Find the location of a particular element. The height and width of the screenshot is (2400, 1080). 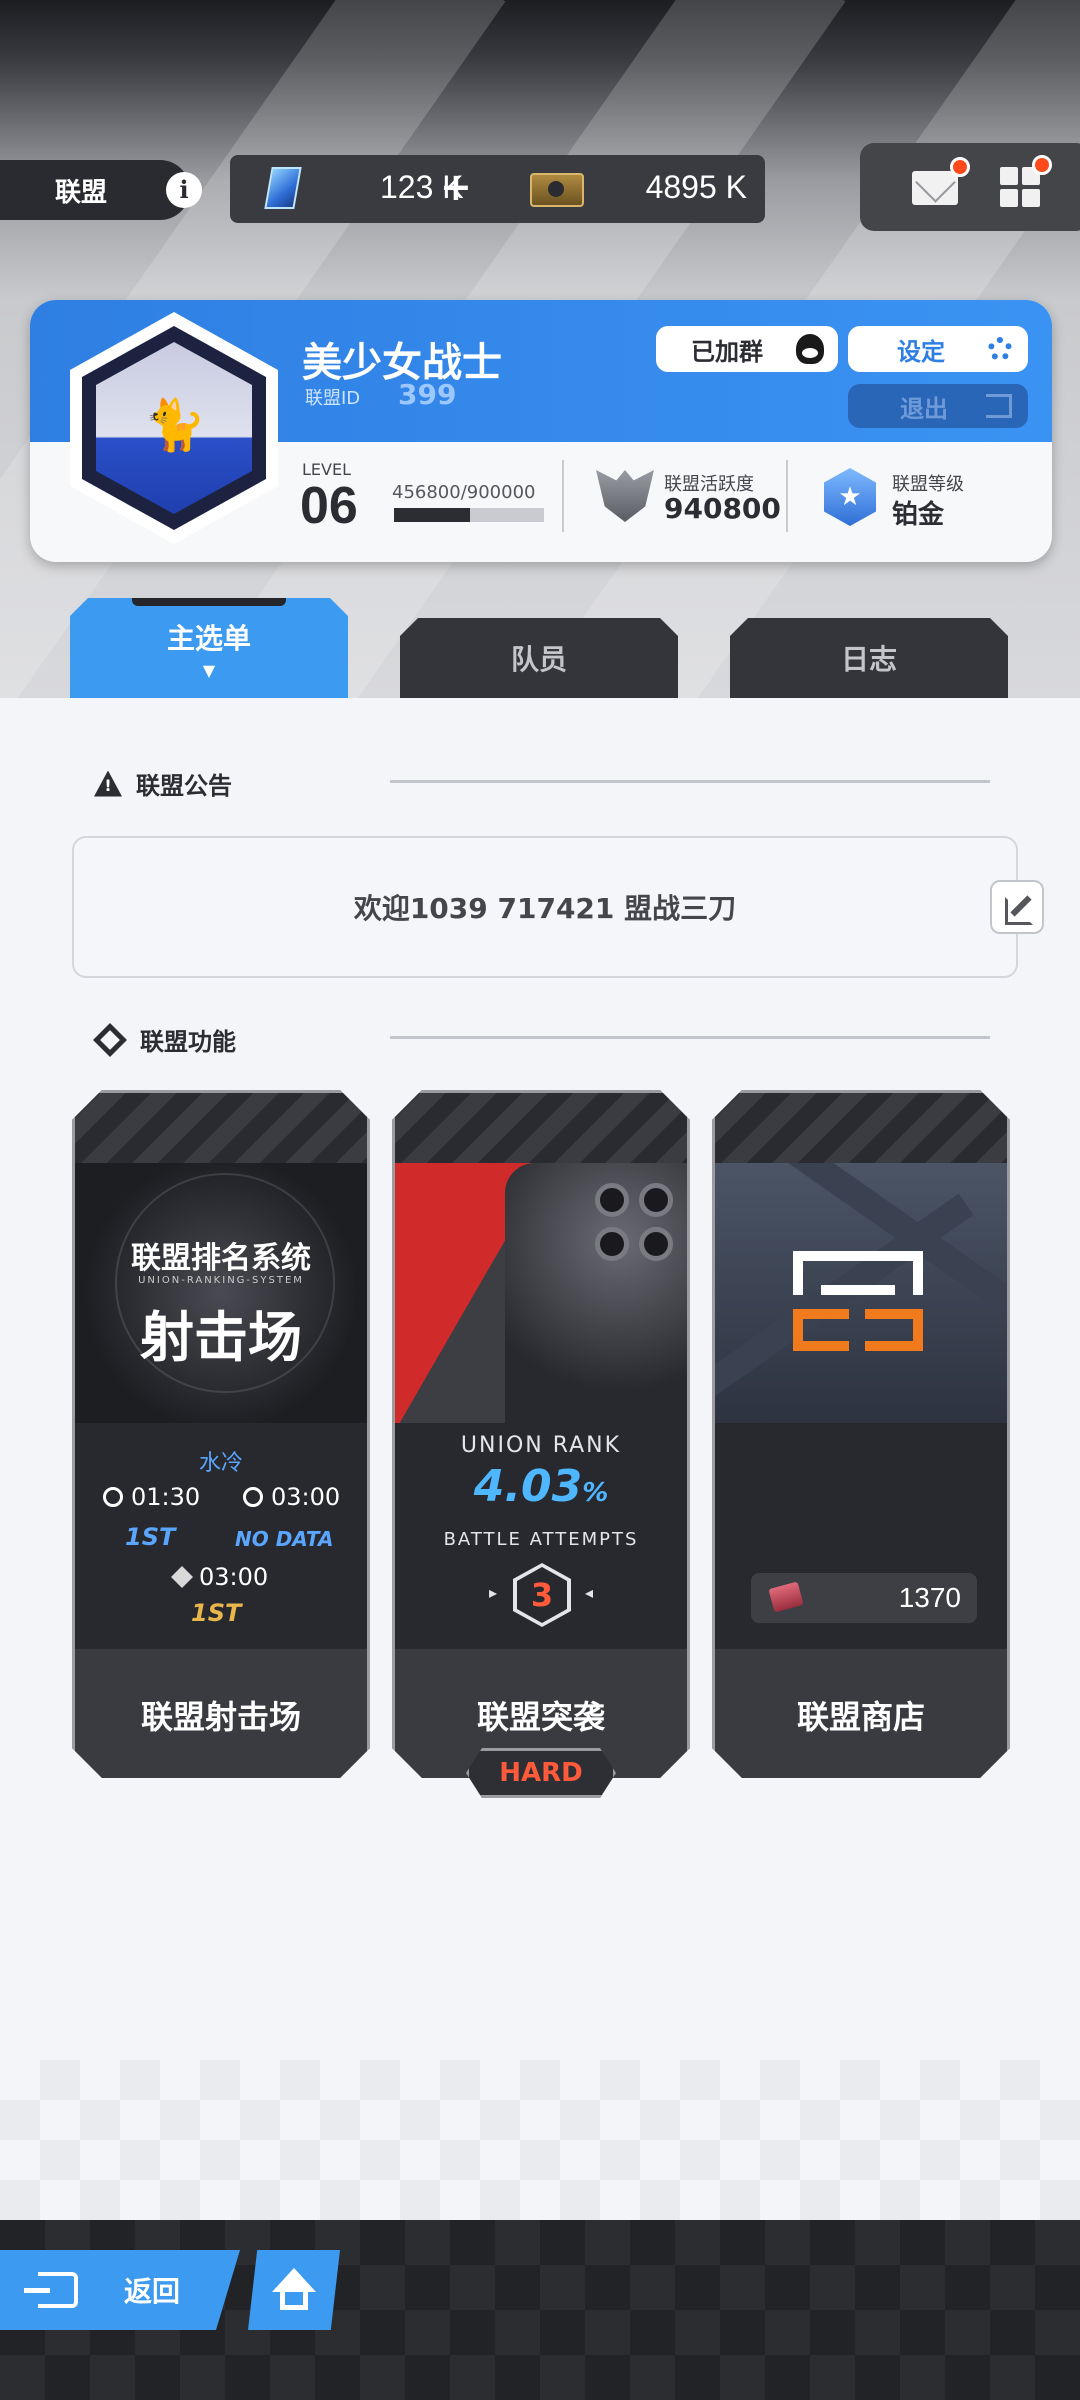

add-gem-button: + is located at coordinates (456, 187).